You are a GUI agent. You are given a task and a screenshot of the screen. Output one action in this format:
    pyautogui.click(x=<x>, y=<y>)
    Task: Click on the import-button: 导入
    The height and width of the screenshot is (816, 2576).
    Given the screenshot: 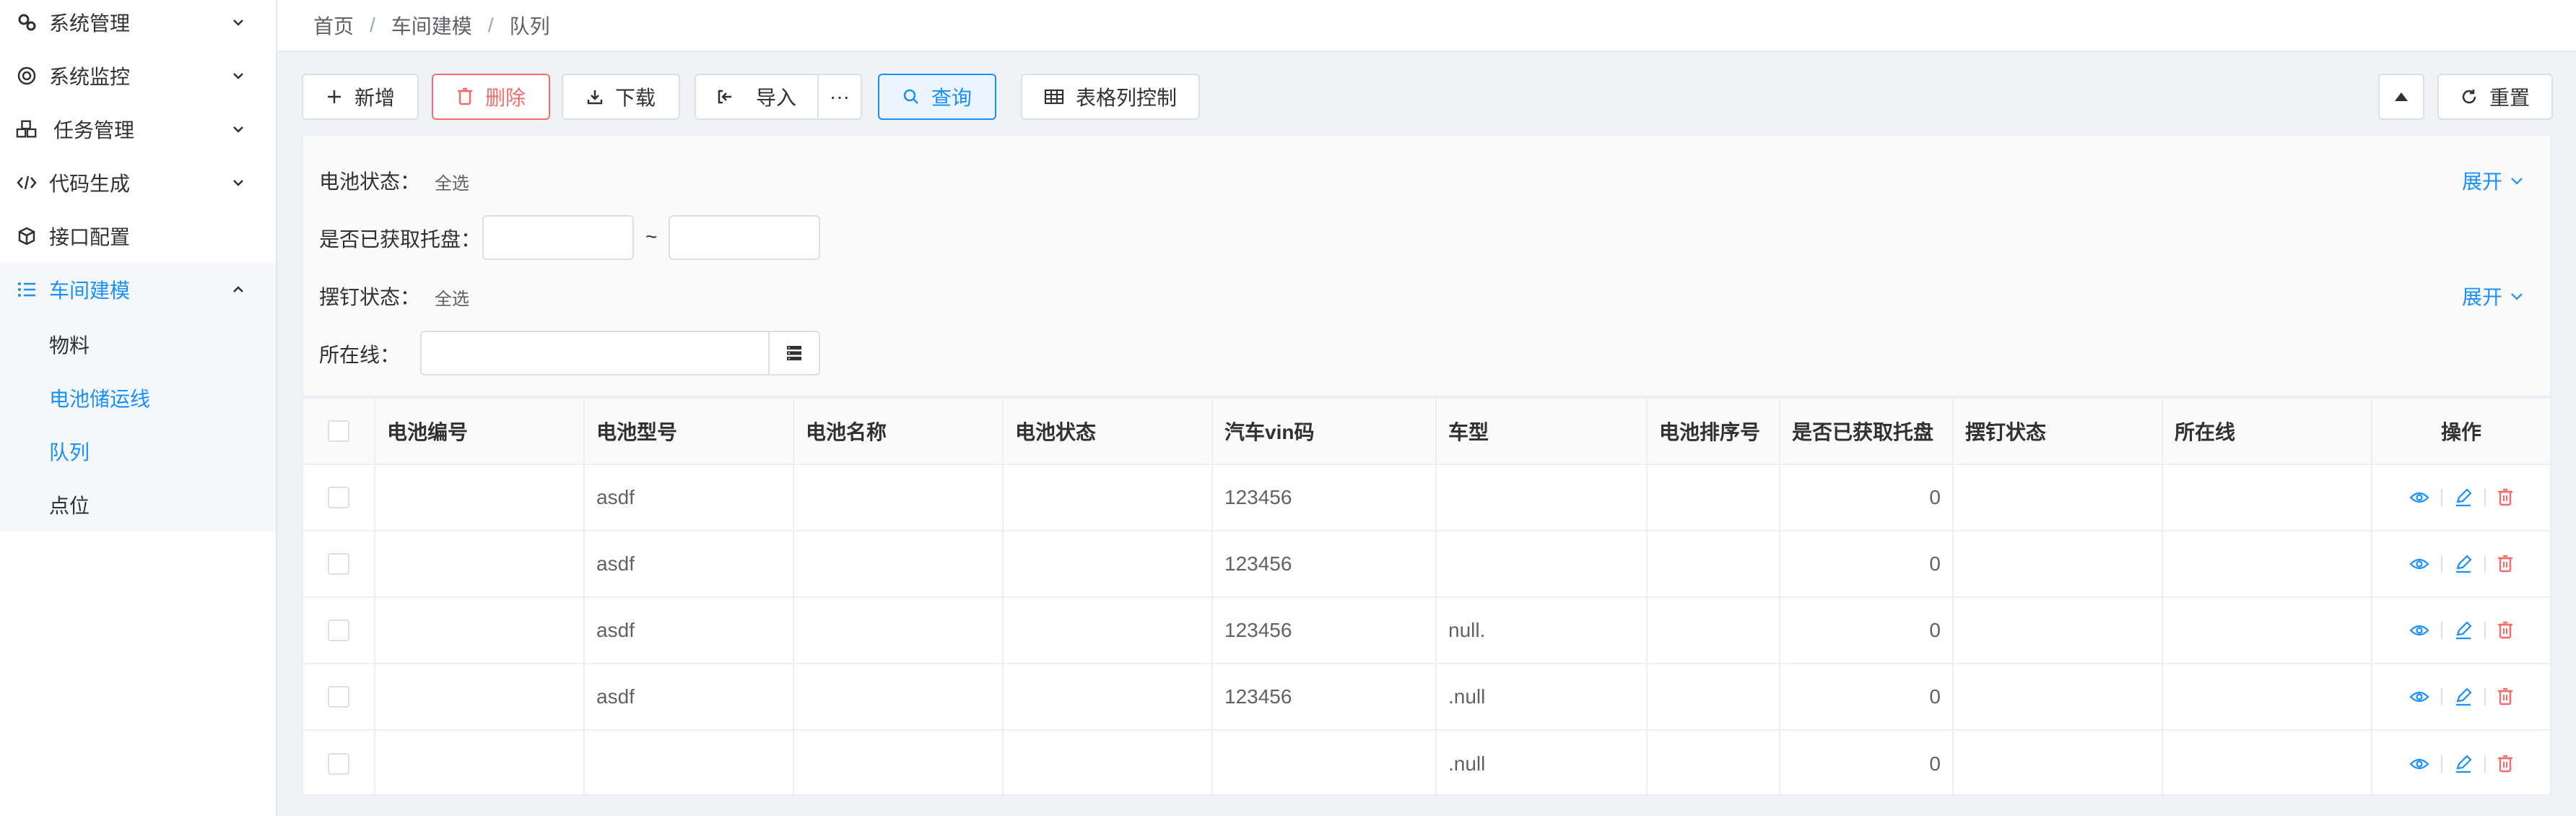 What is the action you would take?
    pyautogui.click(x=757, y=97)
    